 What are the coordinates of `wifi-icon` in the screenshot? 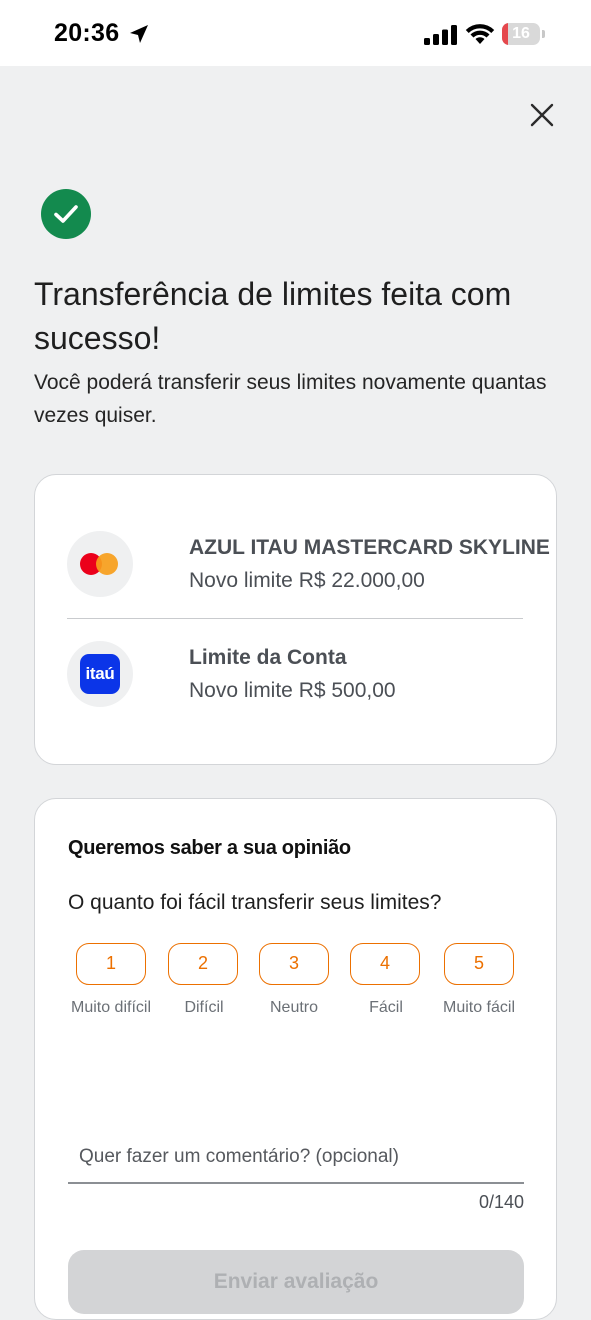 It's located at (480, 34).